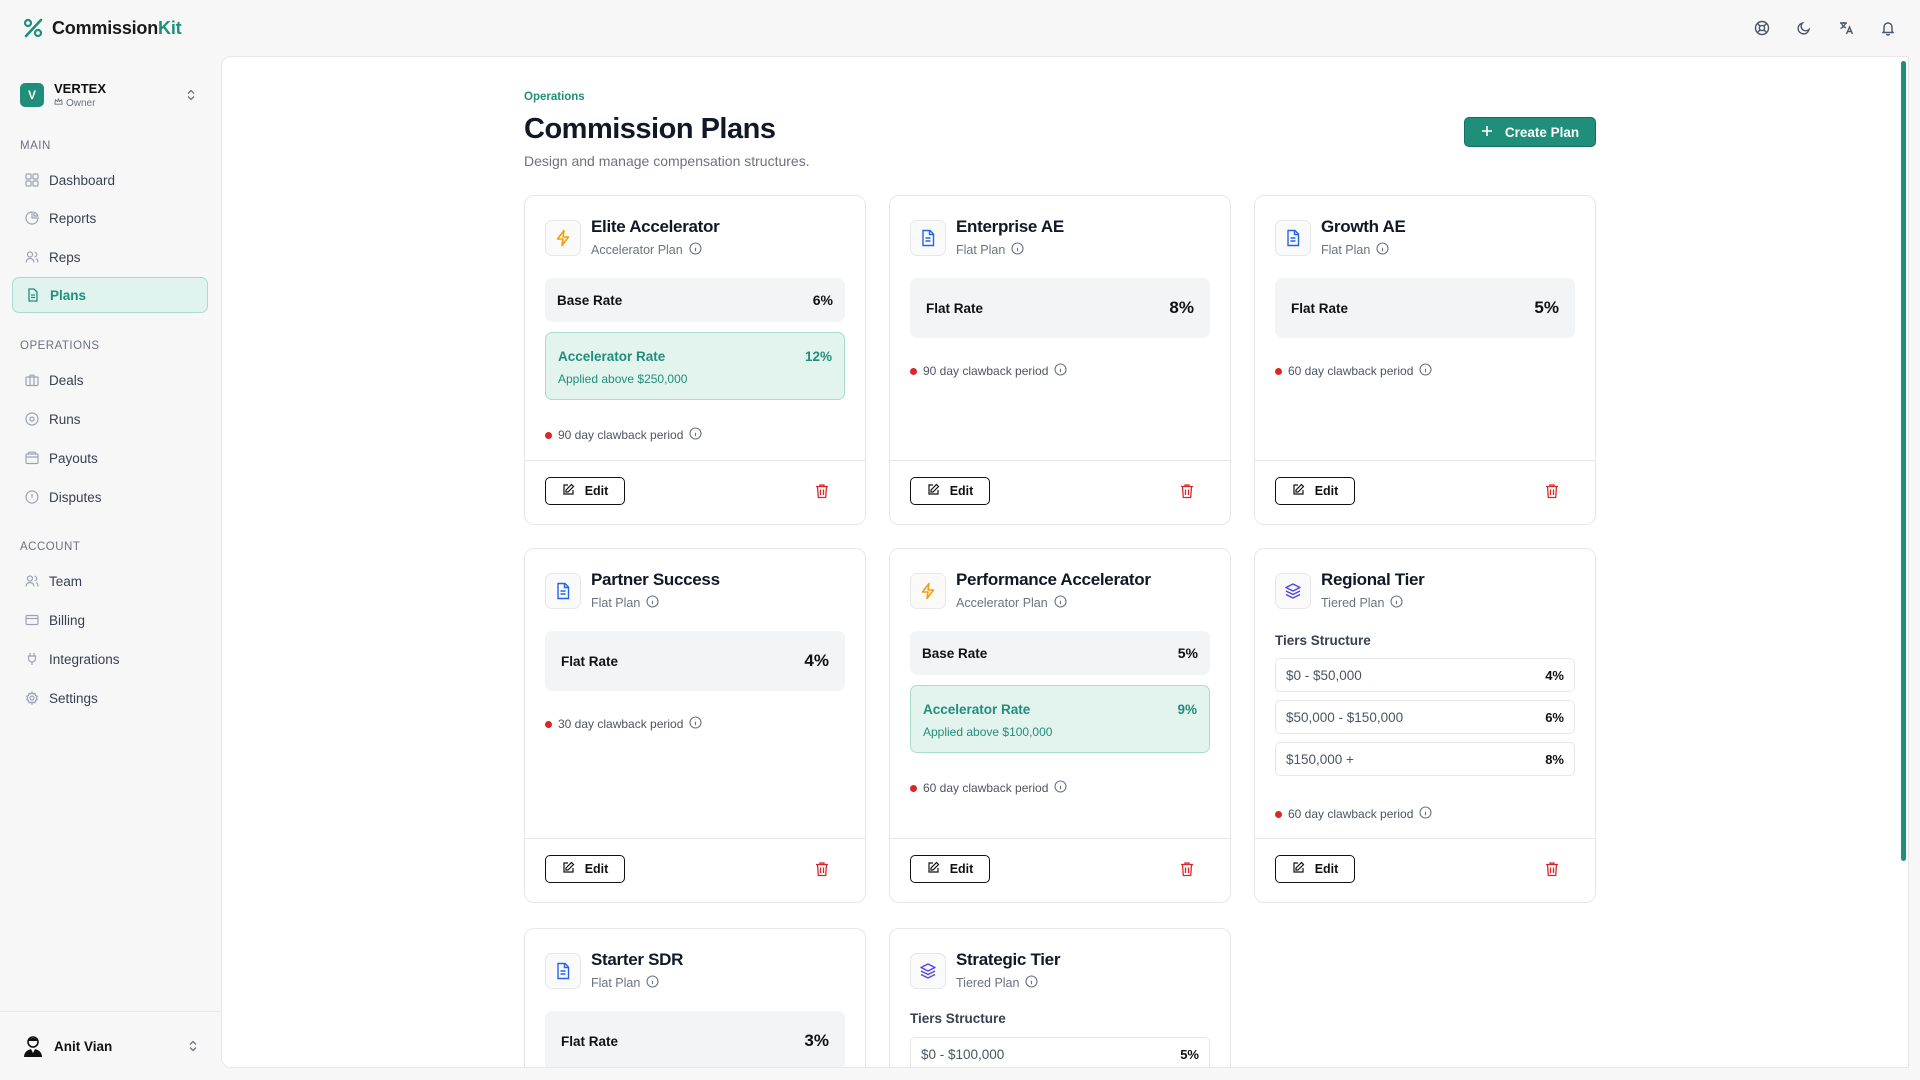  Describe the element at coordinates (1425, 717) in the screenshot. I see `tier-row: $50,000 - $150,000 6%` at that location.